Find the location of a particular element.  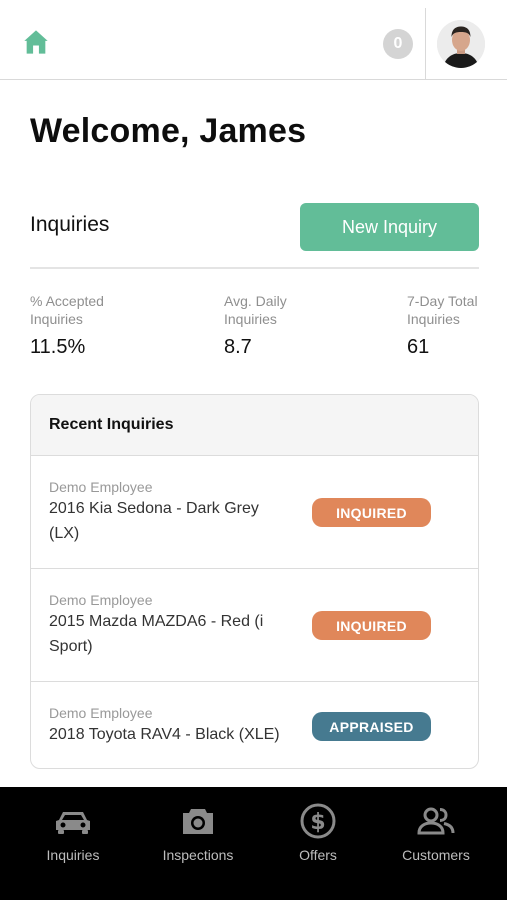

stat-avg-daily: Avg. Daily Inquiries 8.7 is located at coordinates (274, 325).